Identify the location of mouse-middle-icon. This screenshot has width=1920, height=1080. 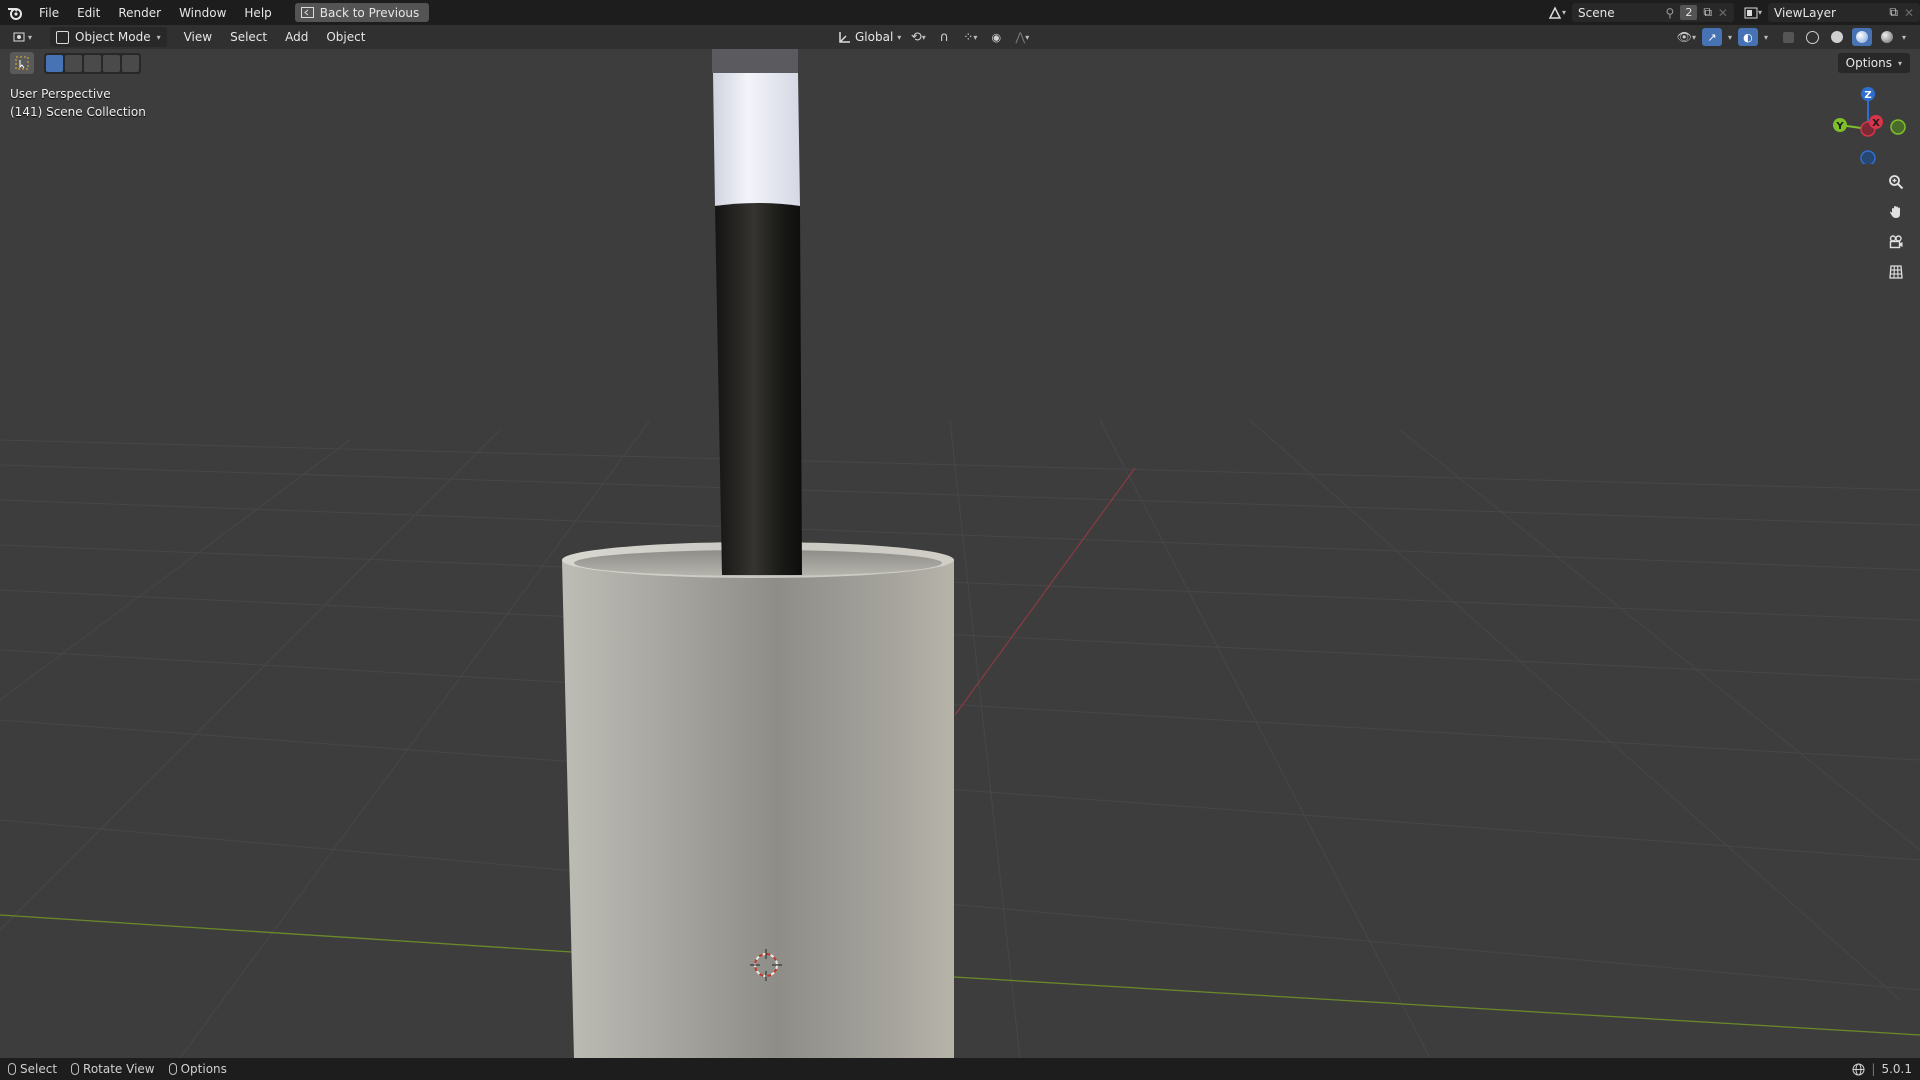
(75, 1069).